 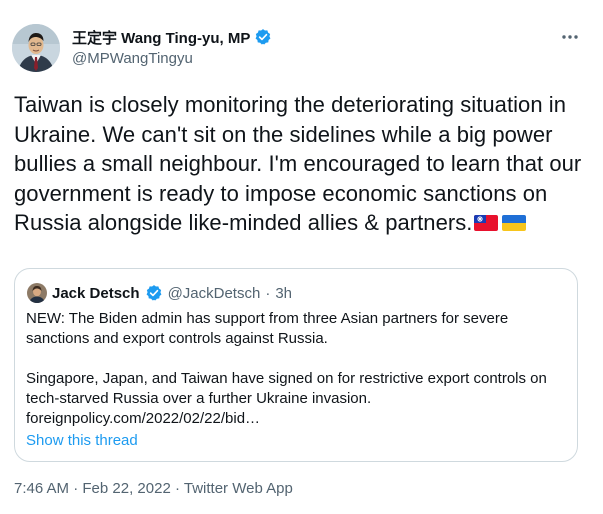 What do you see at coordinates (486, 221) in the screenshot?
I see `taiwan-flag-icon` at bounding box center [486, 221].